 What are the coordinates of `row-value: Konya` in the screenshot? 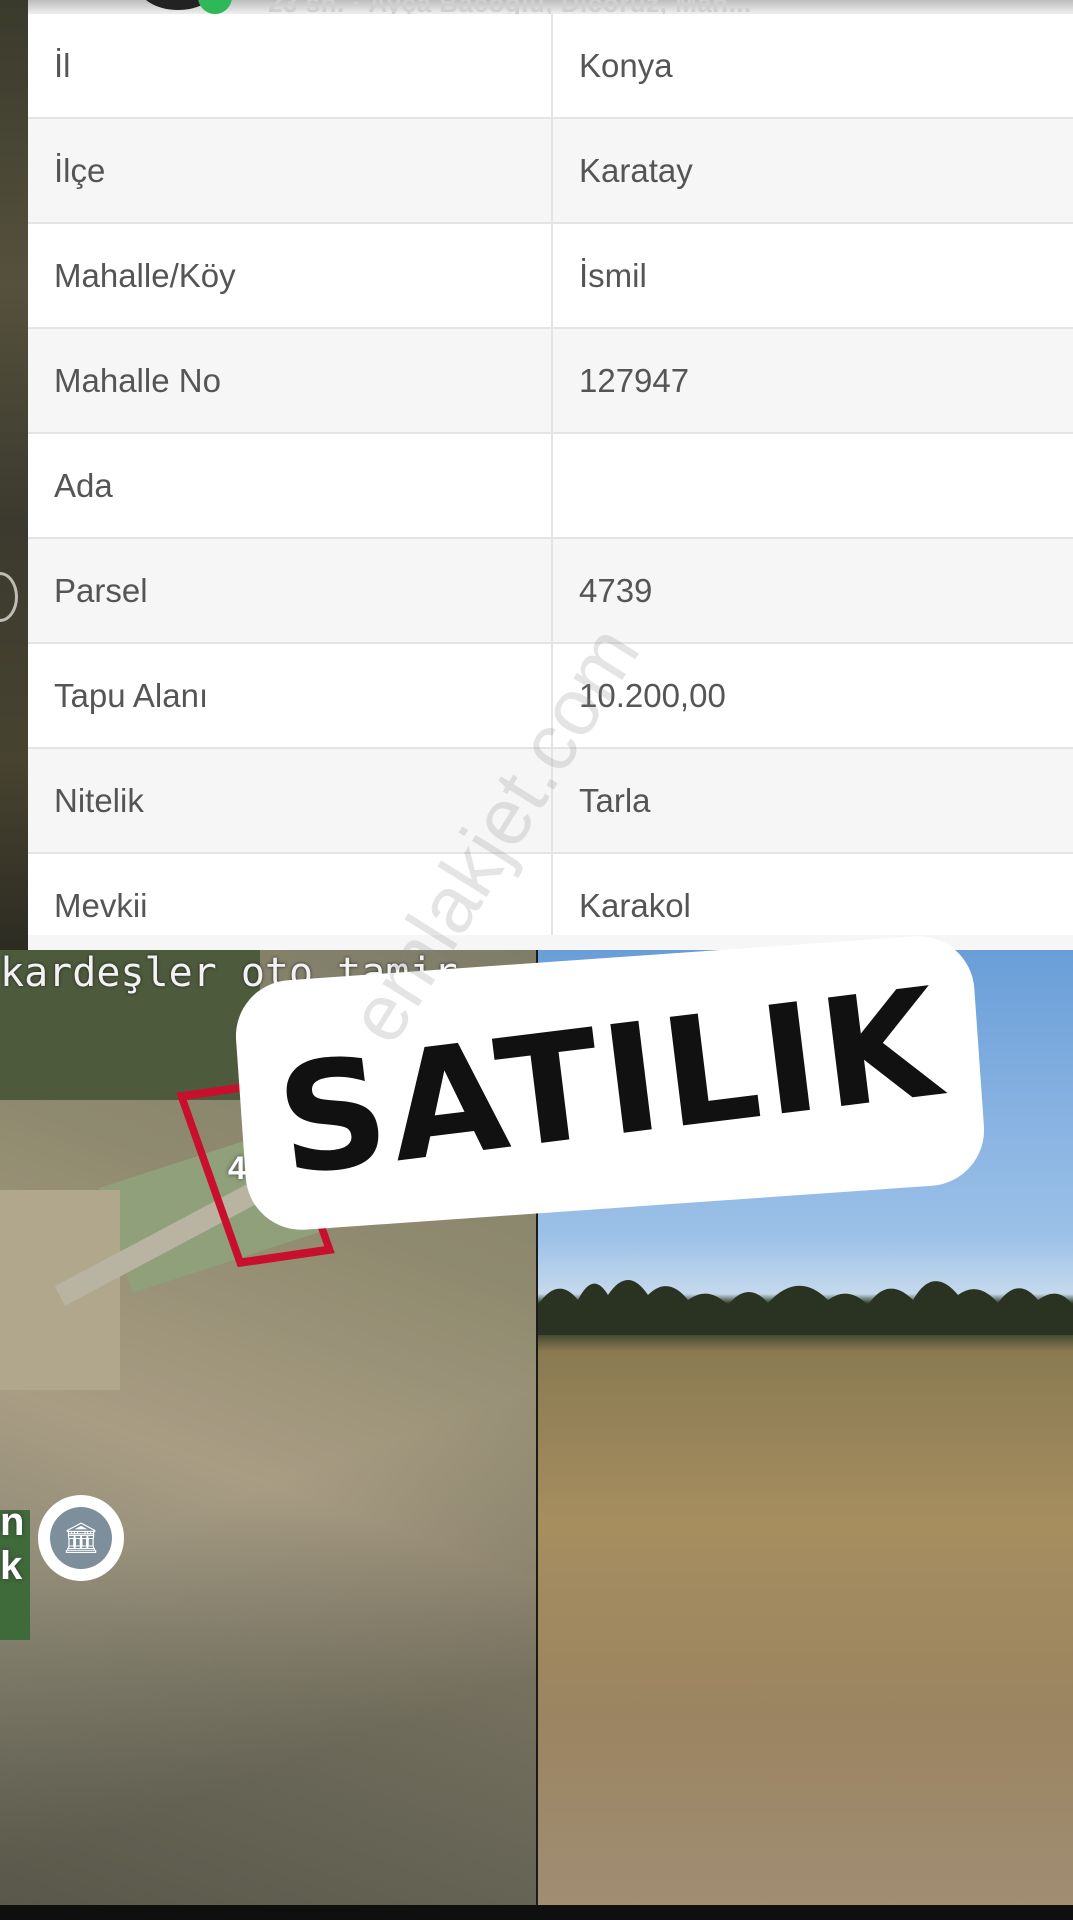 It's located at (626, 65).